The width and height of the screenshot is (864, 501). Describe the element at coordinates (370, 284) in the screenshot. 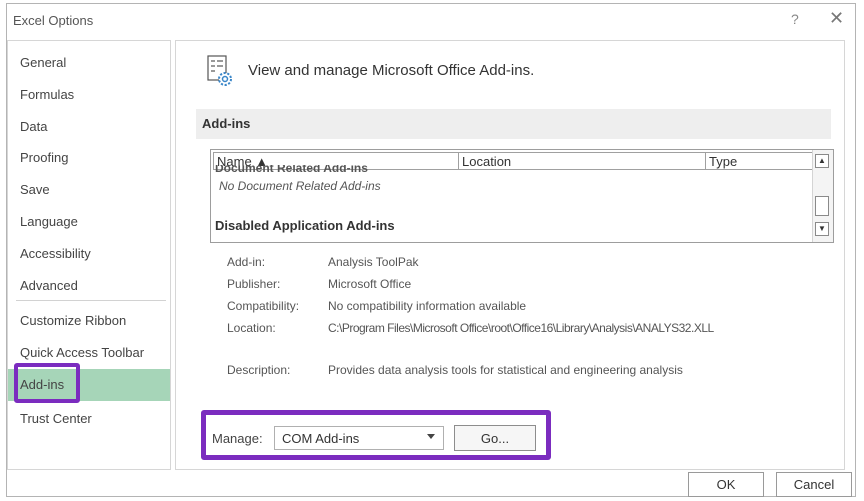

I see `detail-value: Microsoft Office` at that location.